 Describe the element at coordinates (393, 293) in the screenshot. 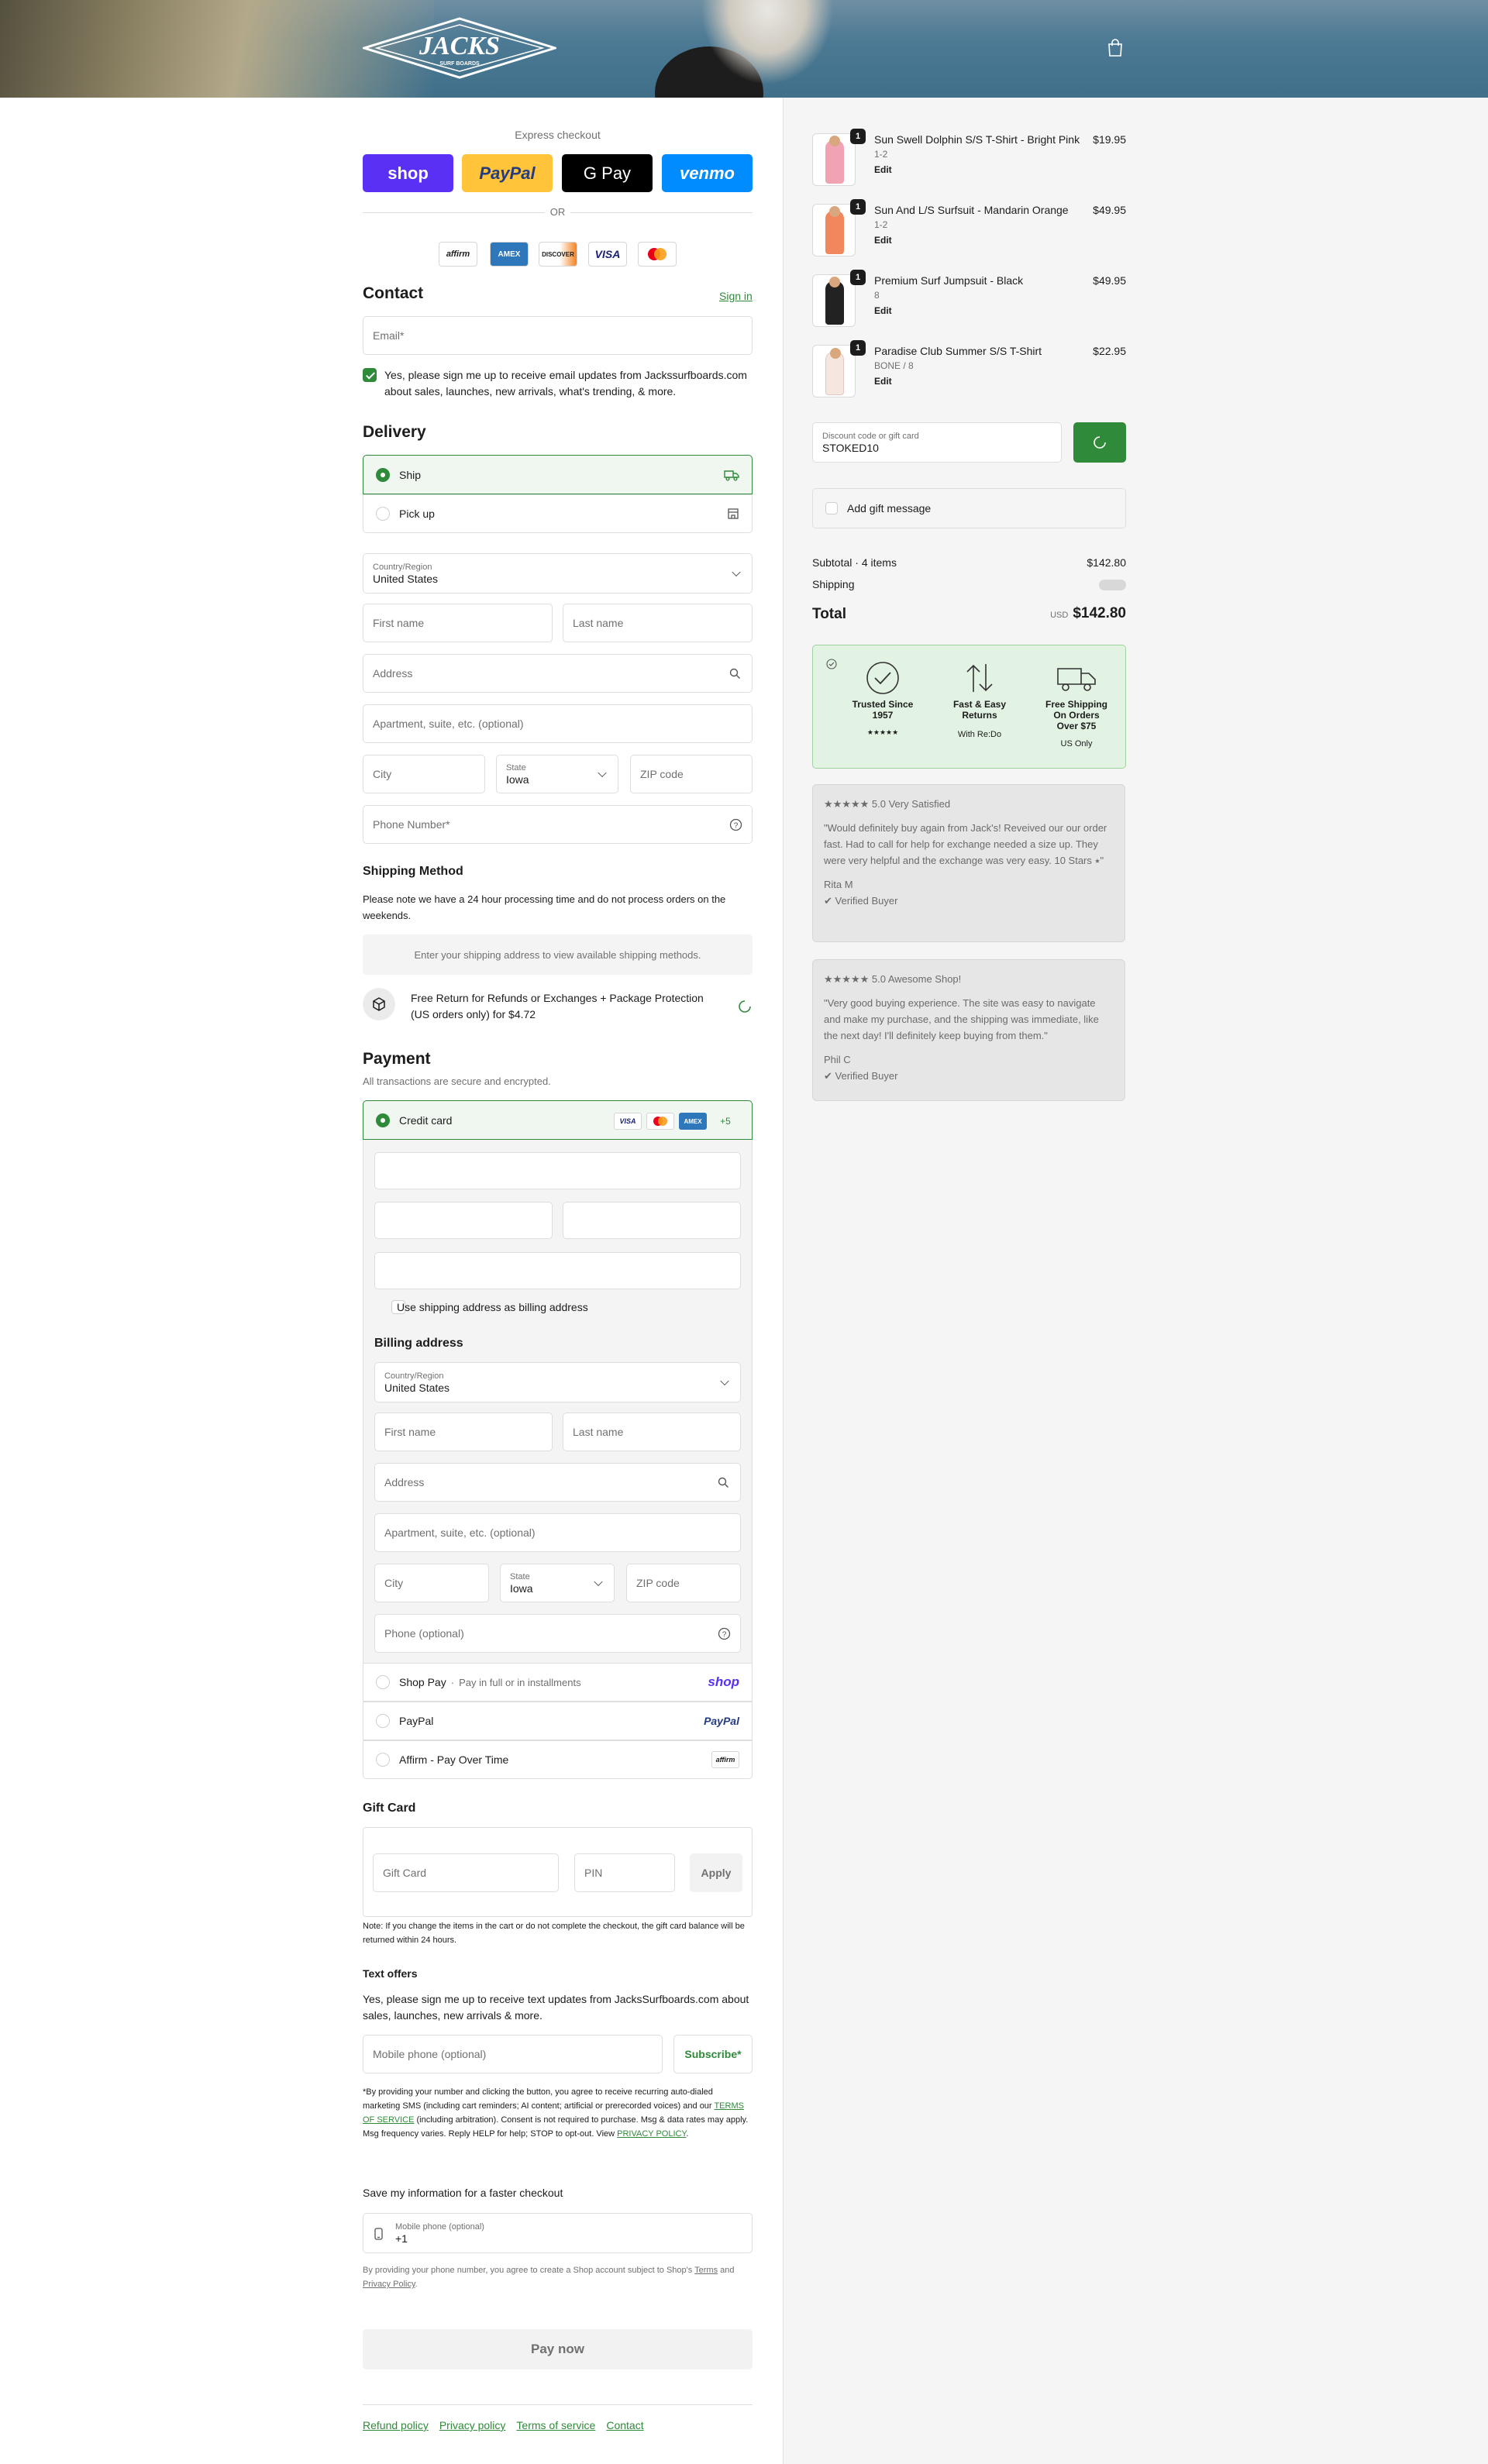

I see `contact-heading: Contact` at that location.